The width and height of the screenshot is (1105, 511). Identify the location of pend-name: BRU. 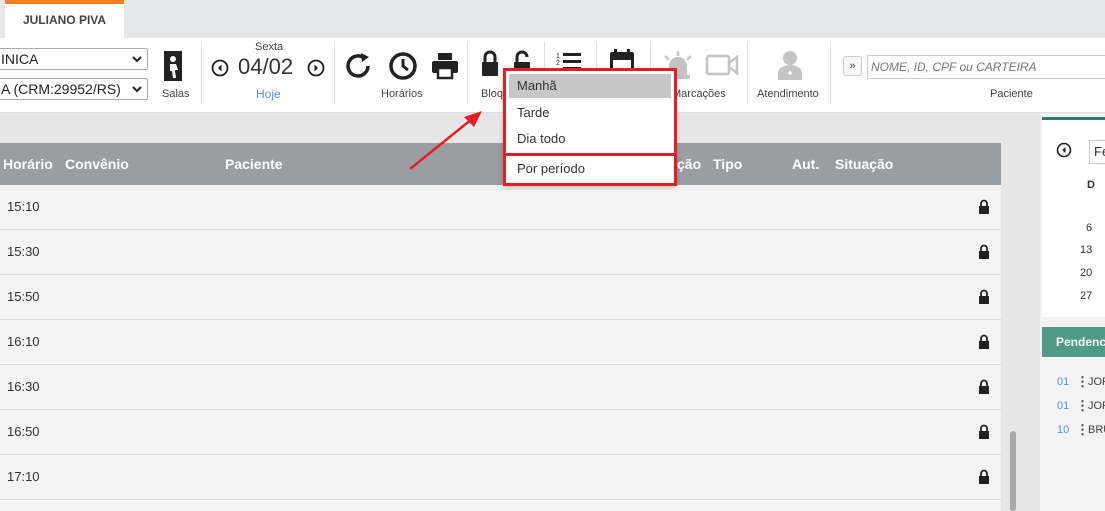
(1096, 430).